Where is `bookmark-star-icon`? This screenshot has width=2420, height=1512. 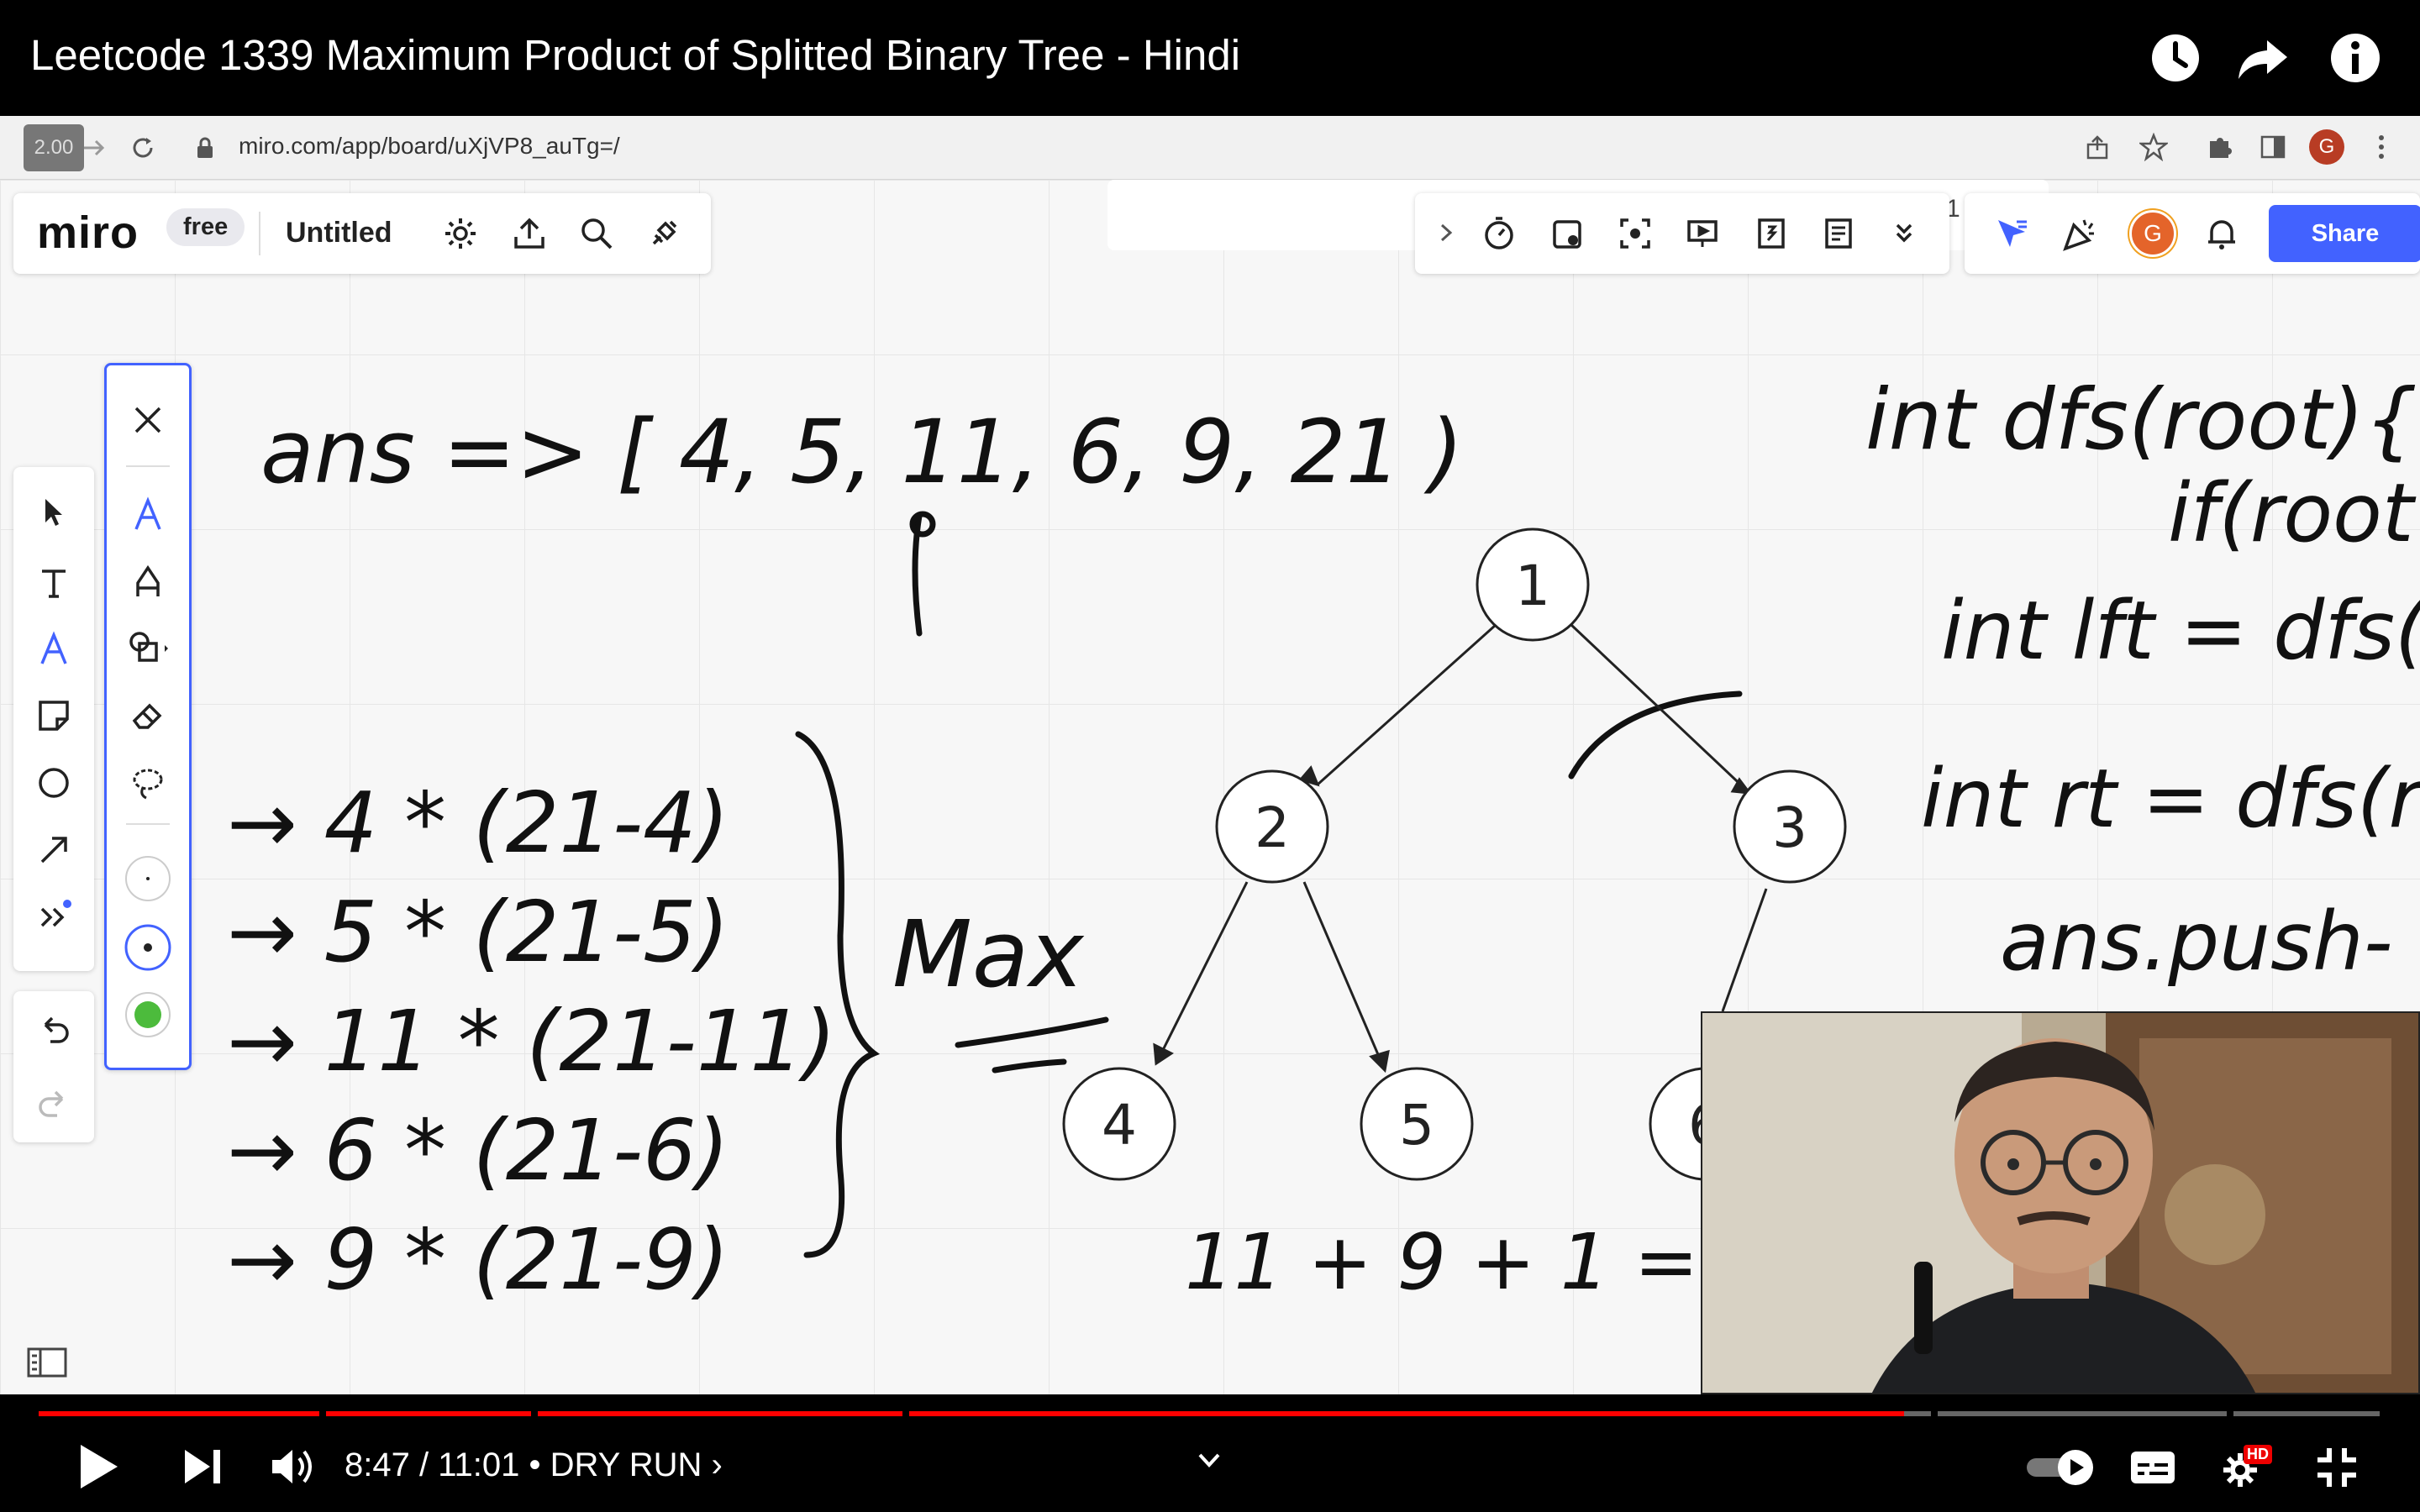
bookmark-star-icon is located at coordinates (2153, 147).